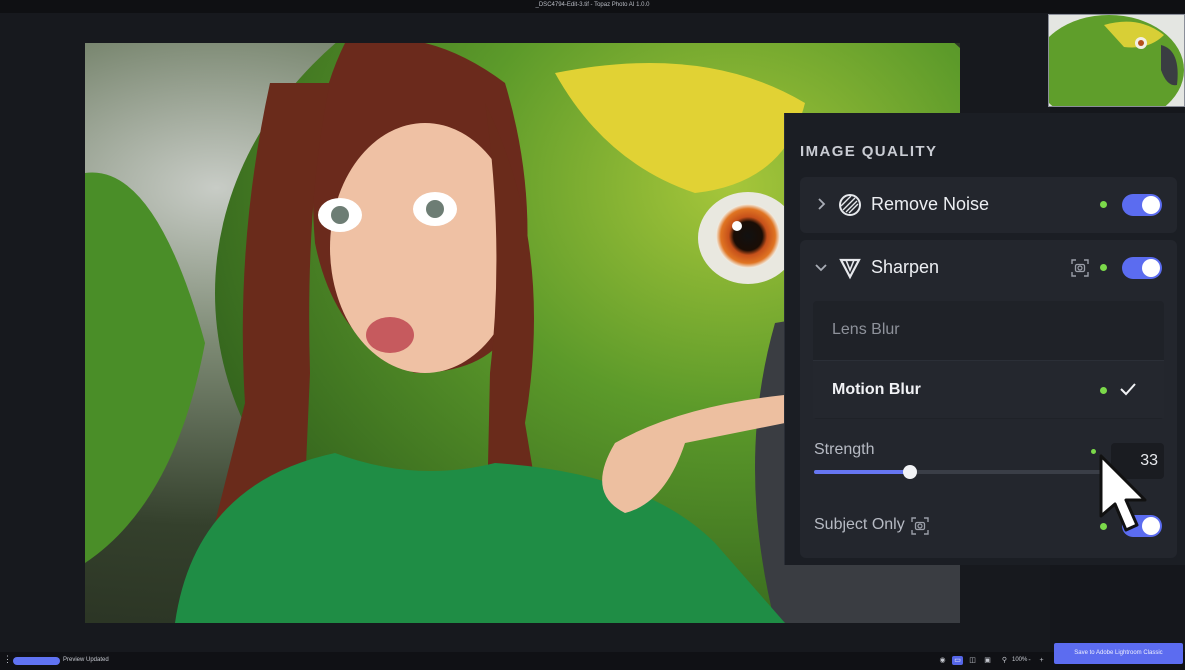  I want to click on sharpen-model-list: Lens Blur Motion Blur, so click(988, 360).